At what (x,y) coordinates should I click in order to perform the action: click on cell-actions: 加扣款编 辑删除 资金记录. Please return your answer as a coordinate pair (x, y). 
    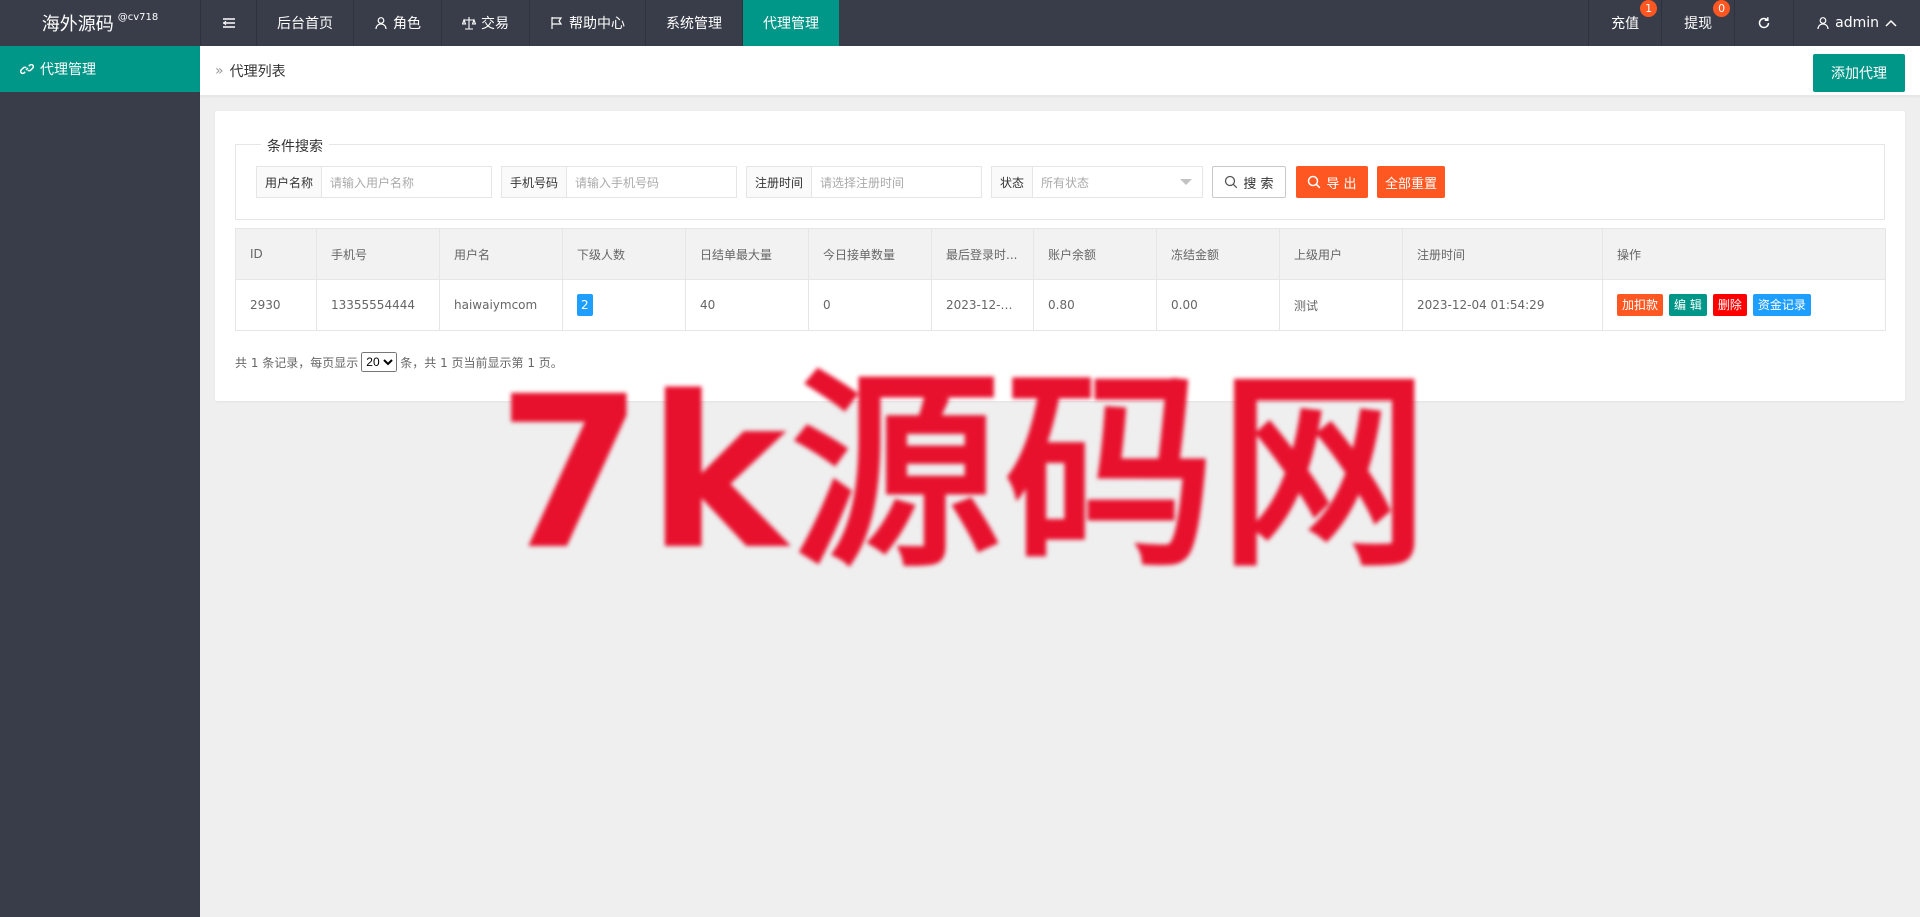
    Looking at the image, I should click on (1744, 305).